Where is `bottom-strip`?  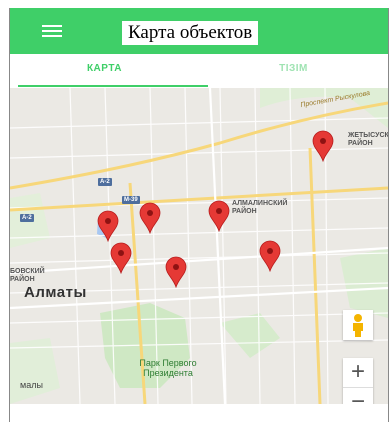
bottom-strip is located at coordinates (199, 413).